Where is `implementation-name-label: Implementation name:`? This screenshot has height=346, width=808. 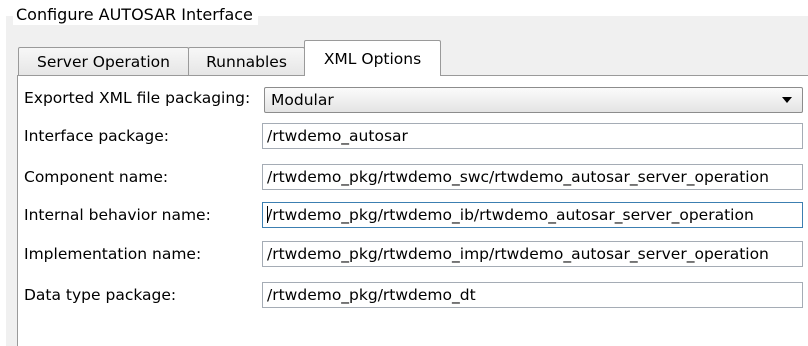
implementation-name-label: Implementation name: is located at coordinates (113, 254).